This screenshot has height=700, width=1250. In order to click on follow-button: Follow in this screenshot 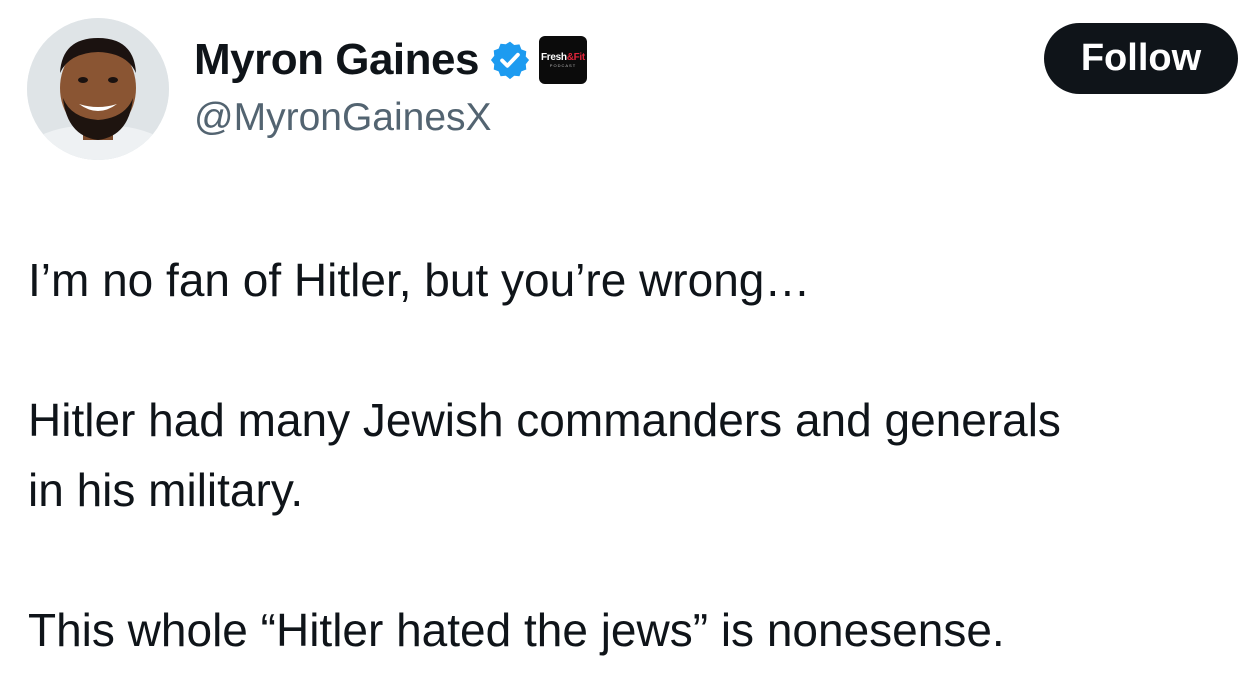, I will do `click(1141, 58)`.